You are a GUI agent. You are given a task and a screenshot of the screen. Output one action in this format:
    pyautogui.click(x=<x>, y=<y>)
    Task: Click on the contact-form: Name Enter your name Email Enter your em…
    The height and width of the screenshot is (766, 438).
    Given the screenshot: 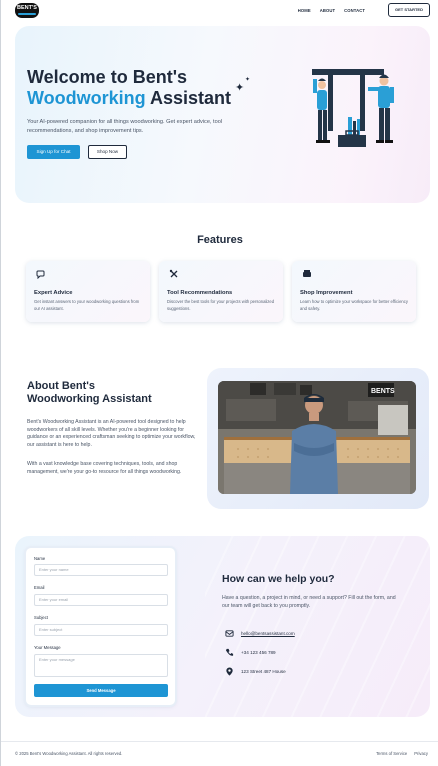 What is the action you would take?
    pyautogui.click(x=100, y=626)
    